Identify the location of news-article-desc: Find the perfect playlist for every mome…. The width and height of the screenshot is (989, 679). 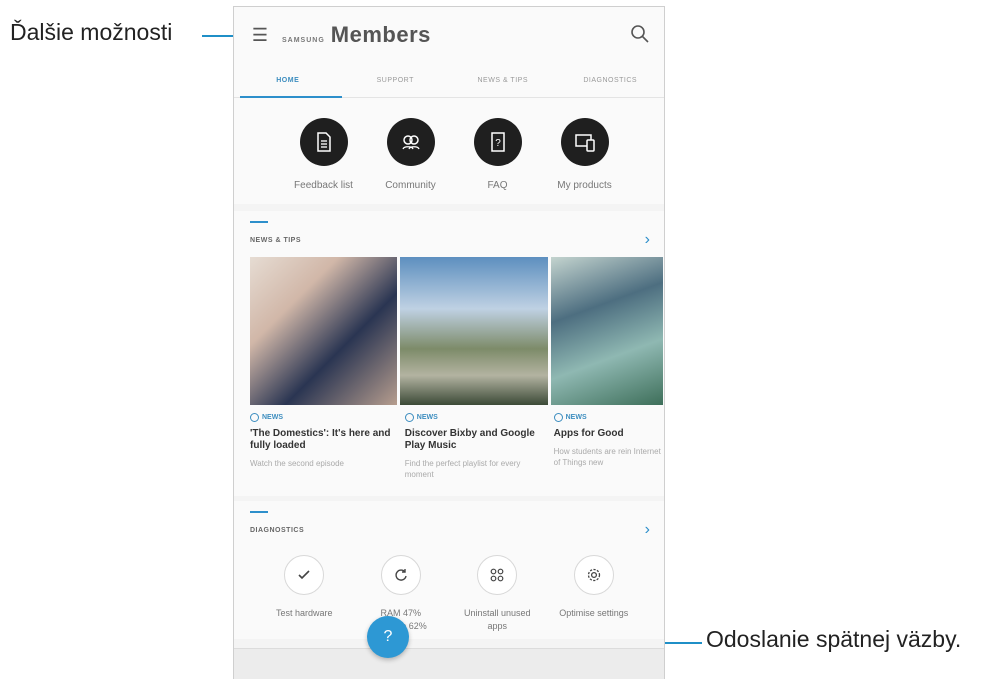
(462, 469).